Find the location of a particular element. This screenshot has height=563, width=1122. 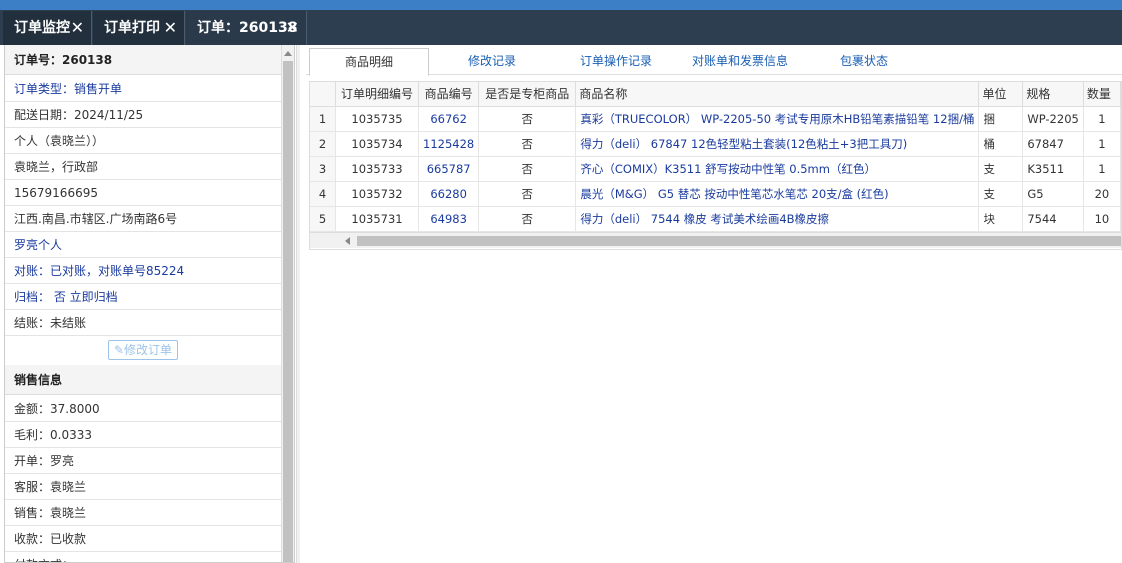

phone-number: 15679166695 is located at coordinates (143, 193).